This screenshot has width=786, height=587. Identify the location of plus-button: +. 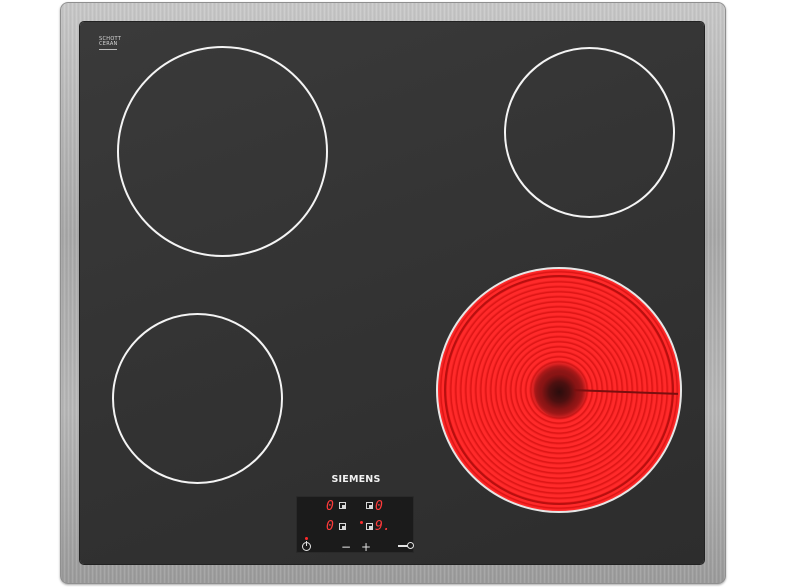
(366, 547).